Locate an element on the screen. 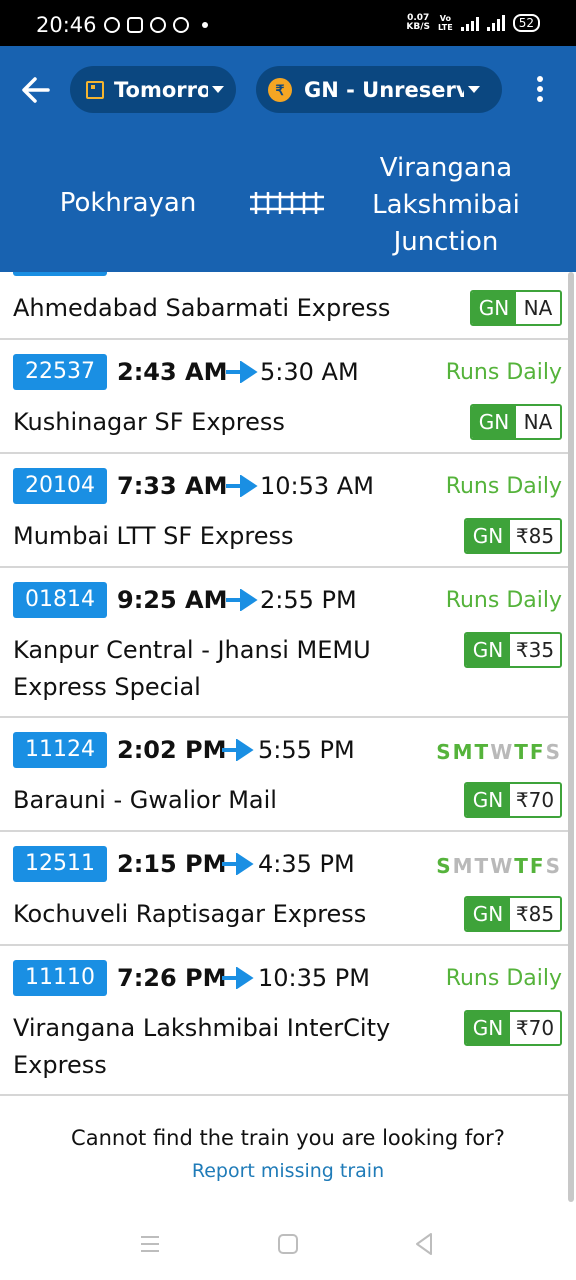  notification-icons is located at coordinates (156, 25).